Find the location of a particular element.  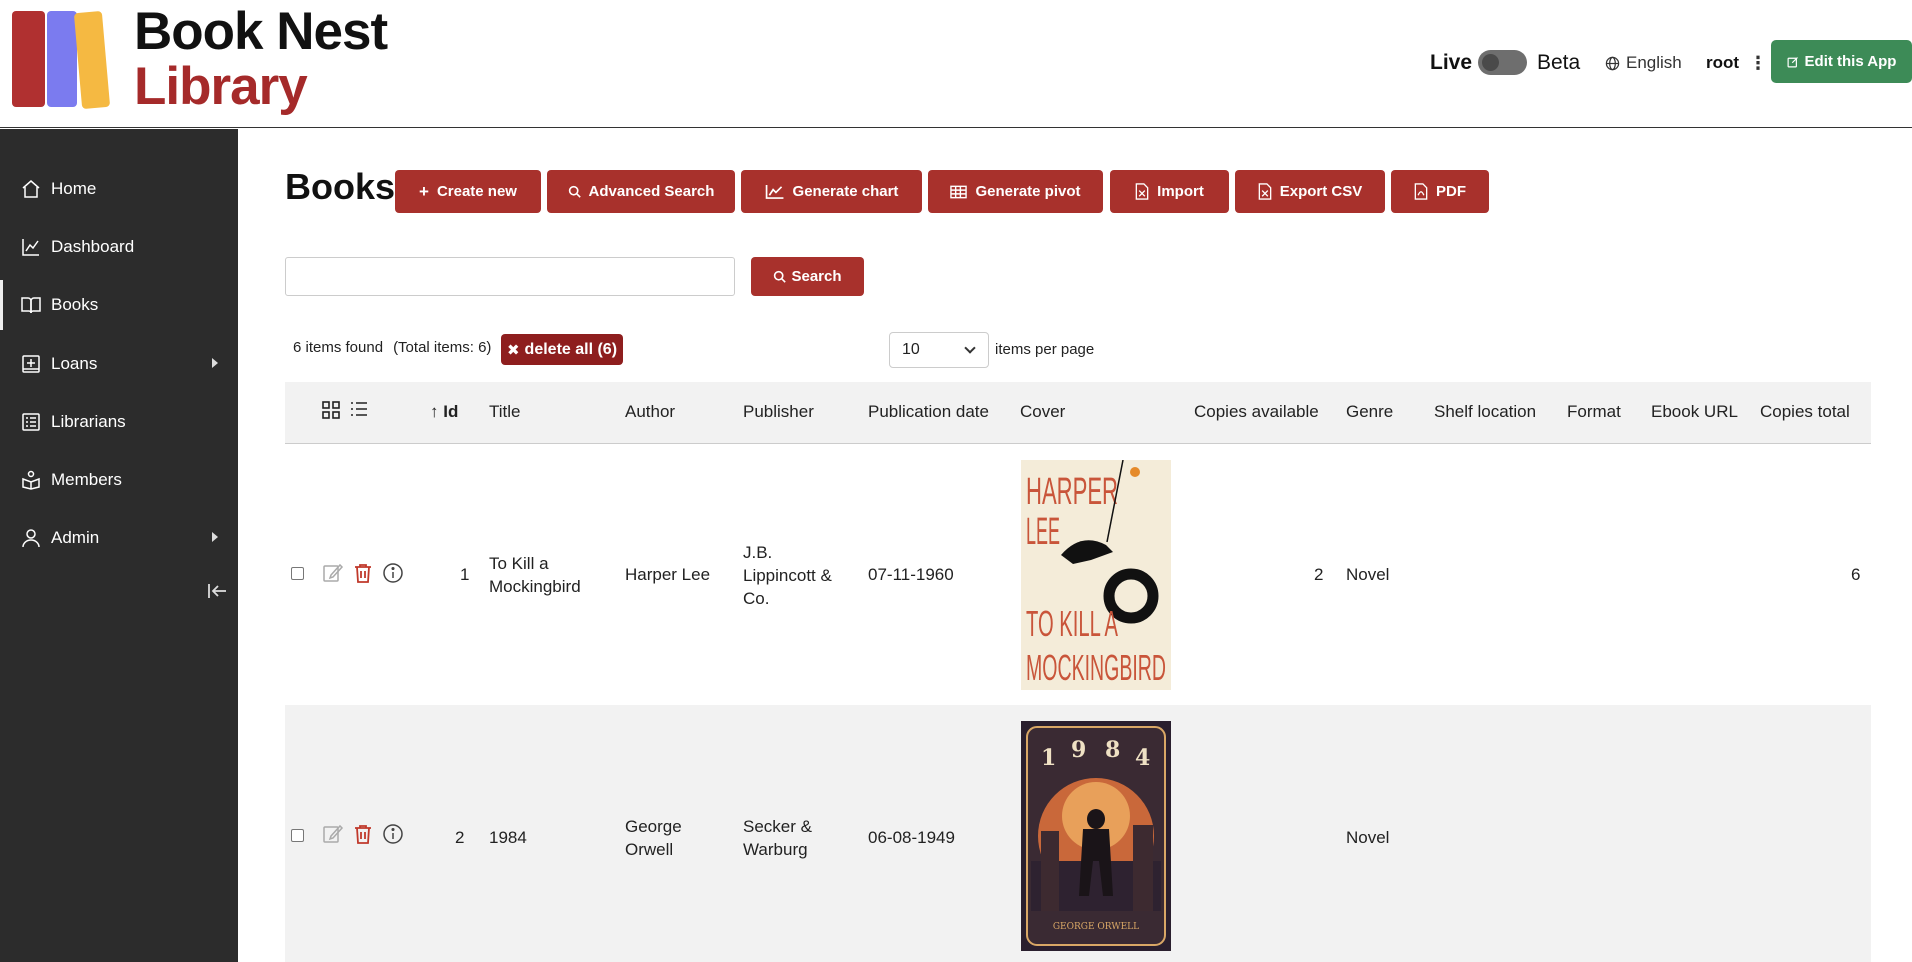

globe-icon is located at coordinates (1612, 63).